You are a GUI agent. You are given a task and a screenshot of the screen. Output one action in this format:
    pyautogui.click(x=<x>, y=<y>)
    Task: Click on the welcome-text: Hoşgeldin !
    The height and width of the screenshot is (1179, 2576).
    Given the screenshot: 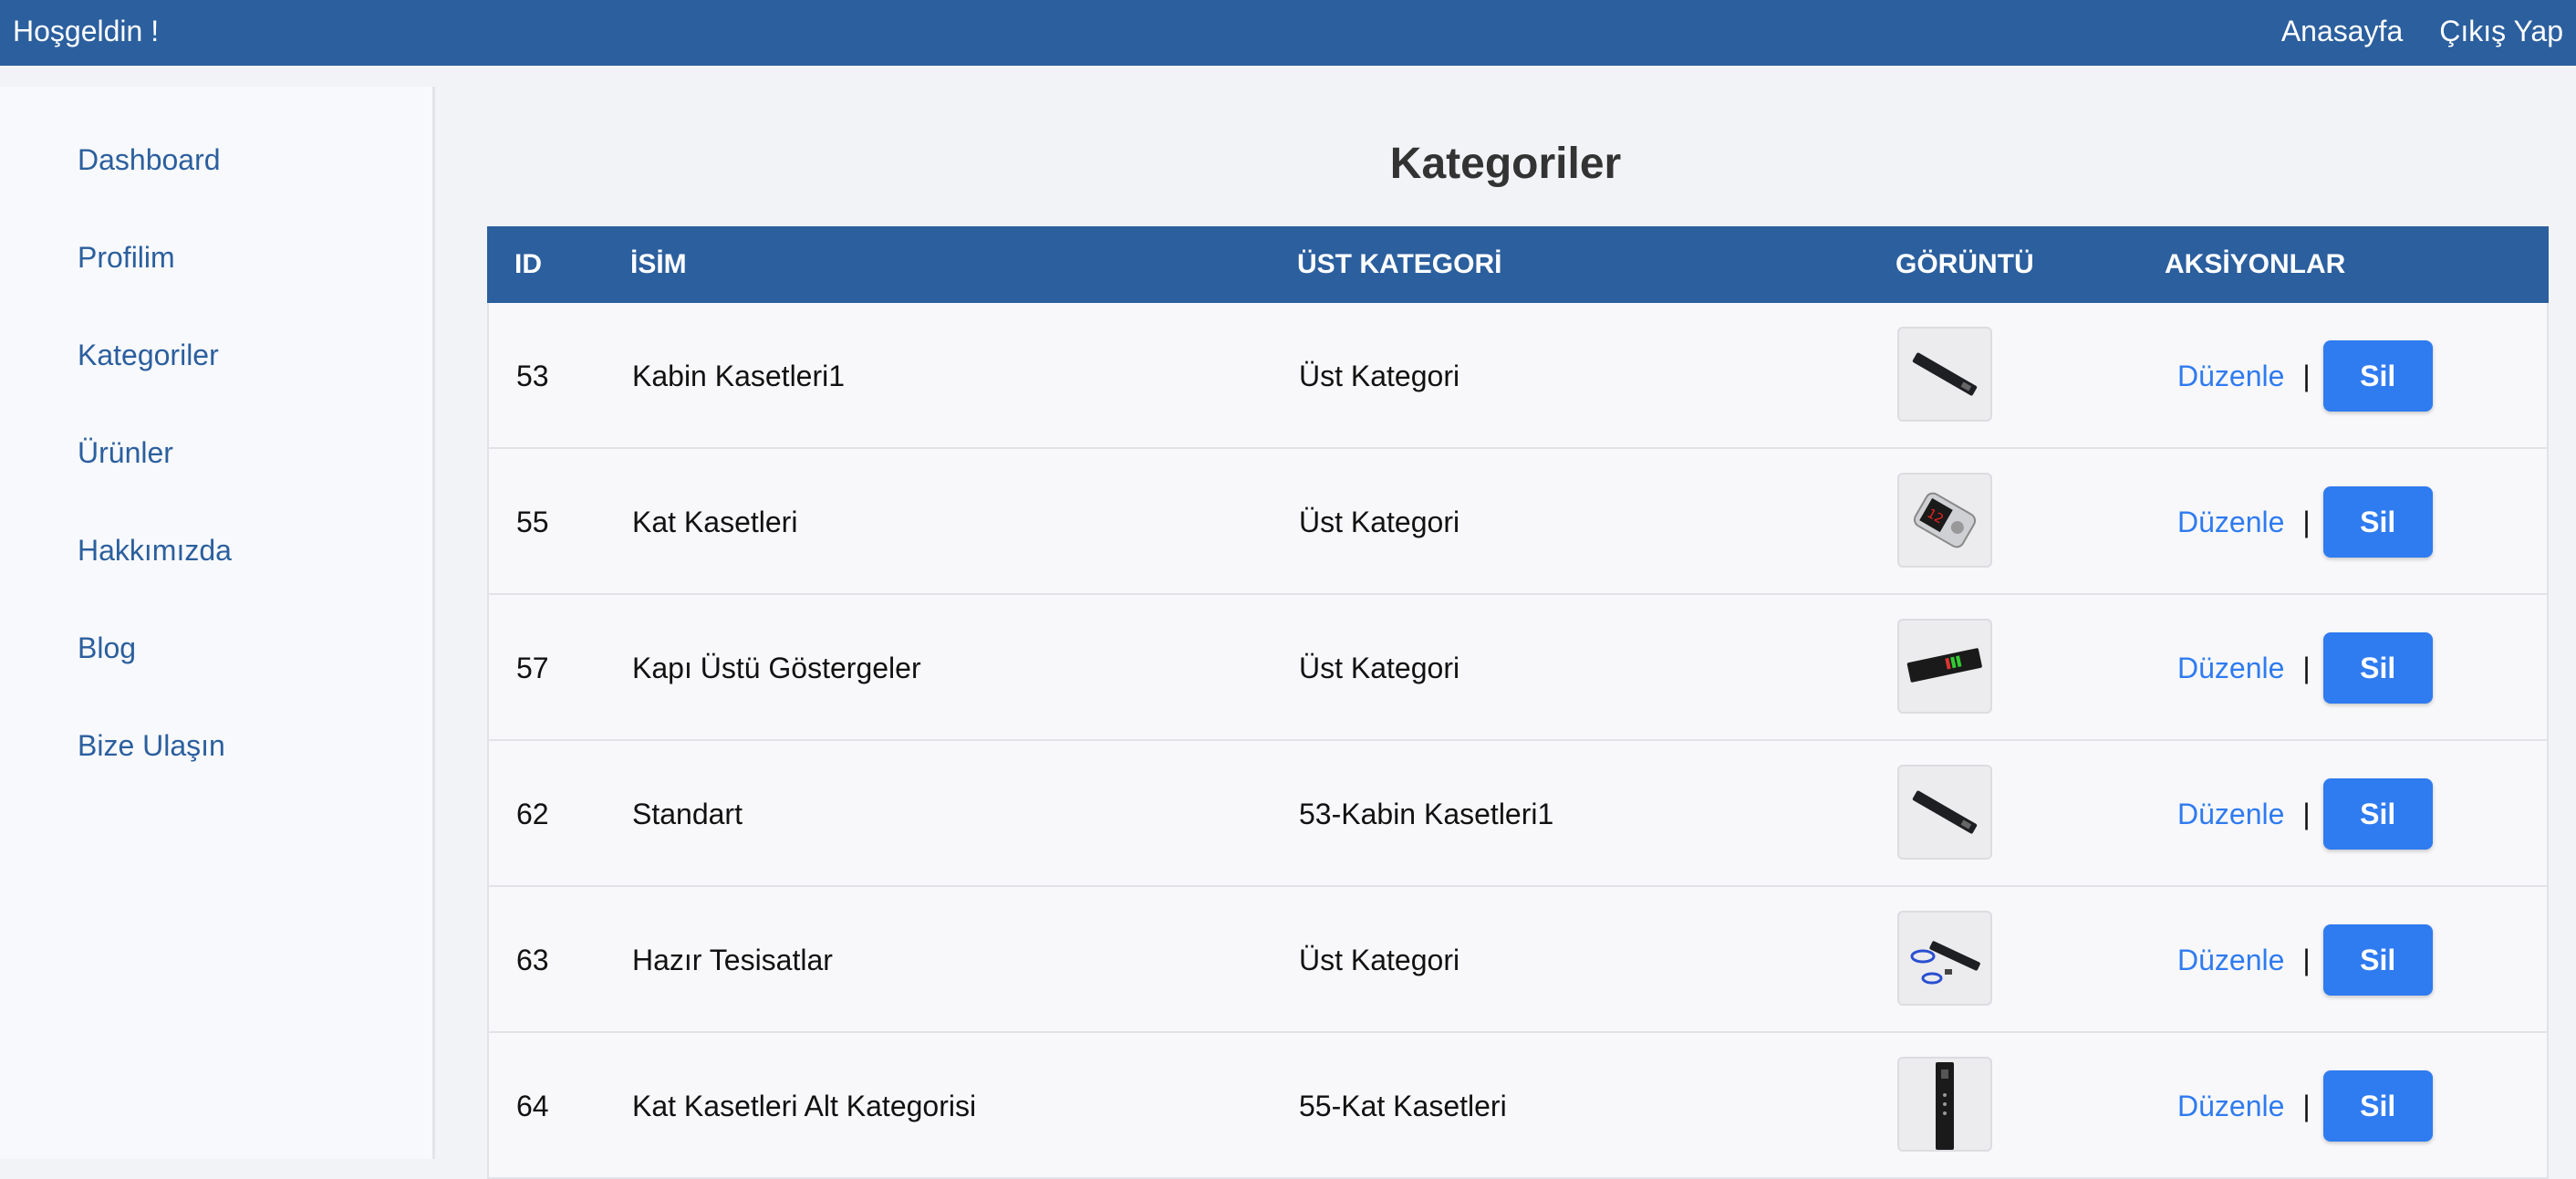 What is the action you would take?
    pyautogui.click(x=86, y=31)
    